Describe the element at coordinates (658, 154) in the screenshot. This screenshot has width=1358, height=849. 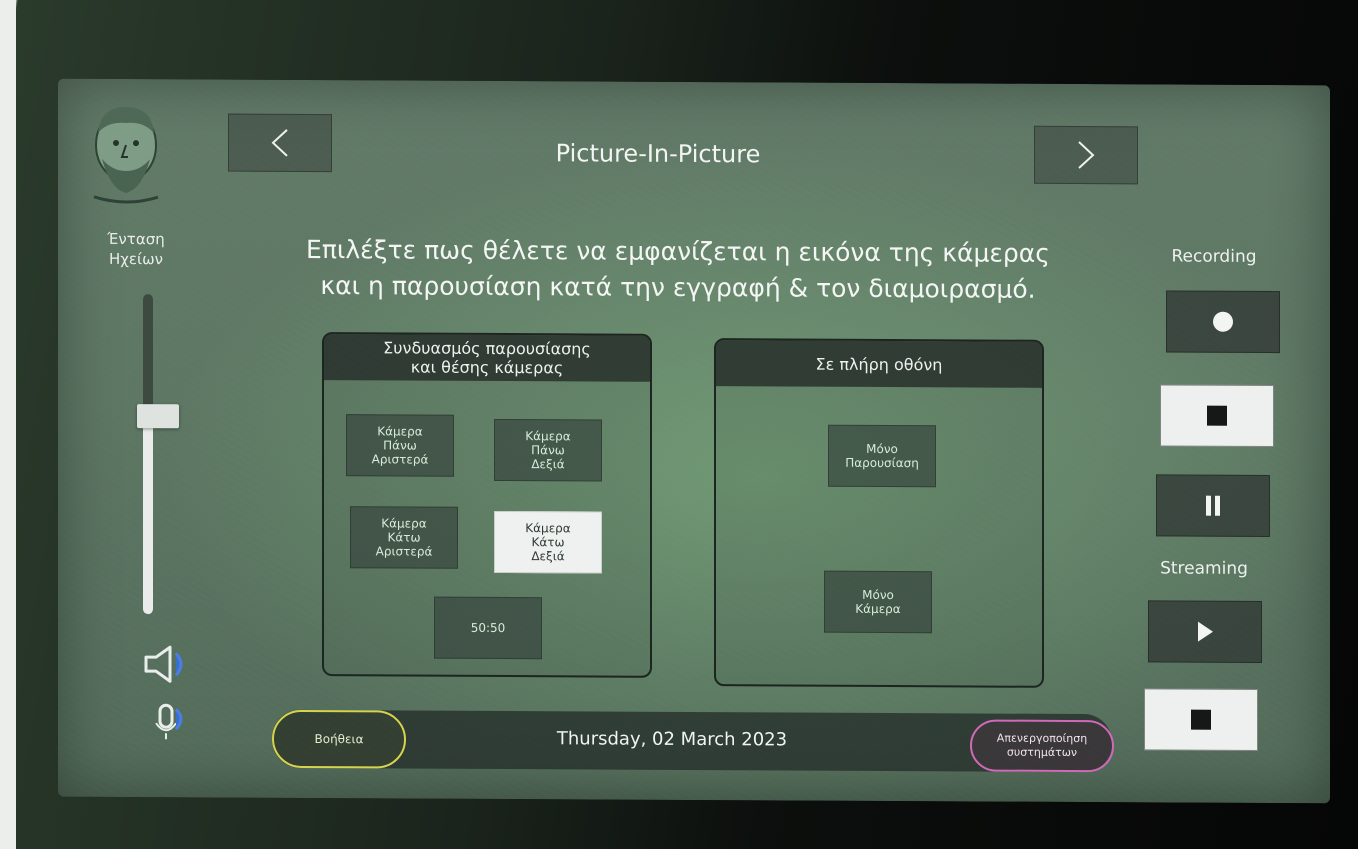
I see `page-title: Picture-In-Picture` at that location.